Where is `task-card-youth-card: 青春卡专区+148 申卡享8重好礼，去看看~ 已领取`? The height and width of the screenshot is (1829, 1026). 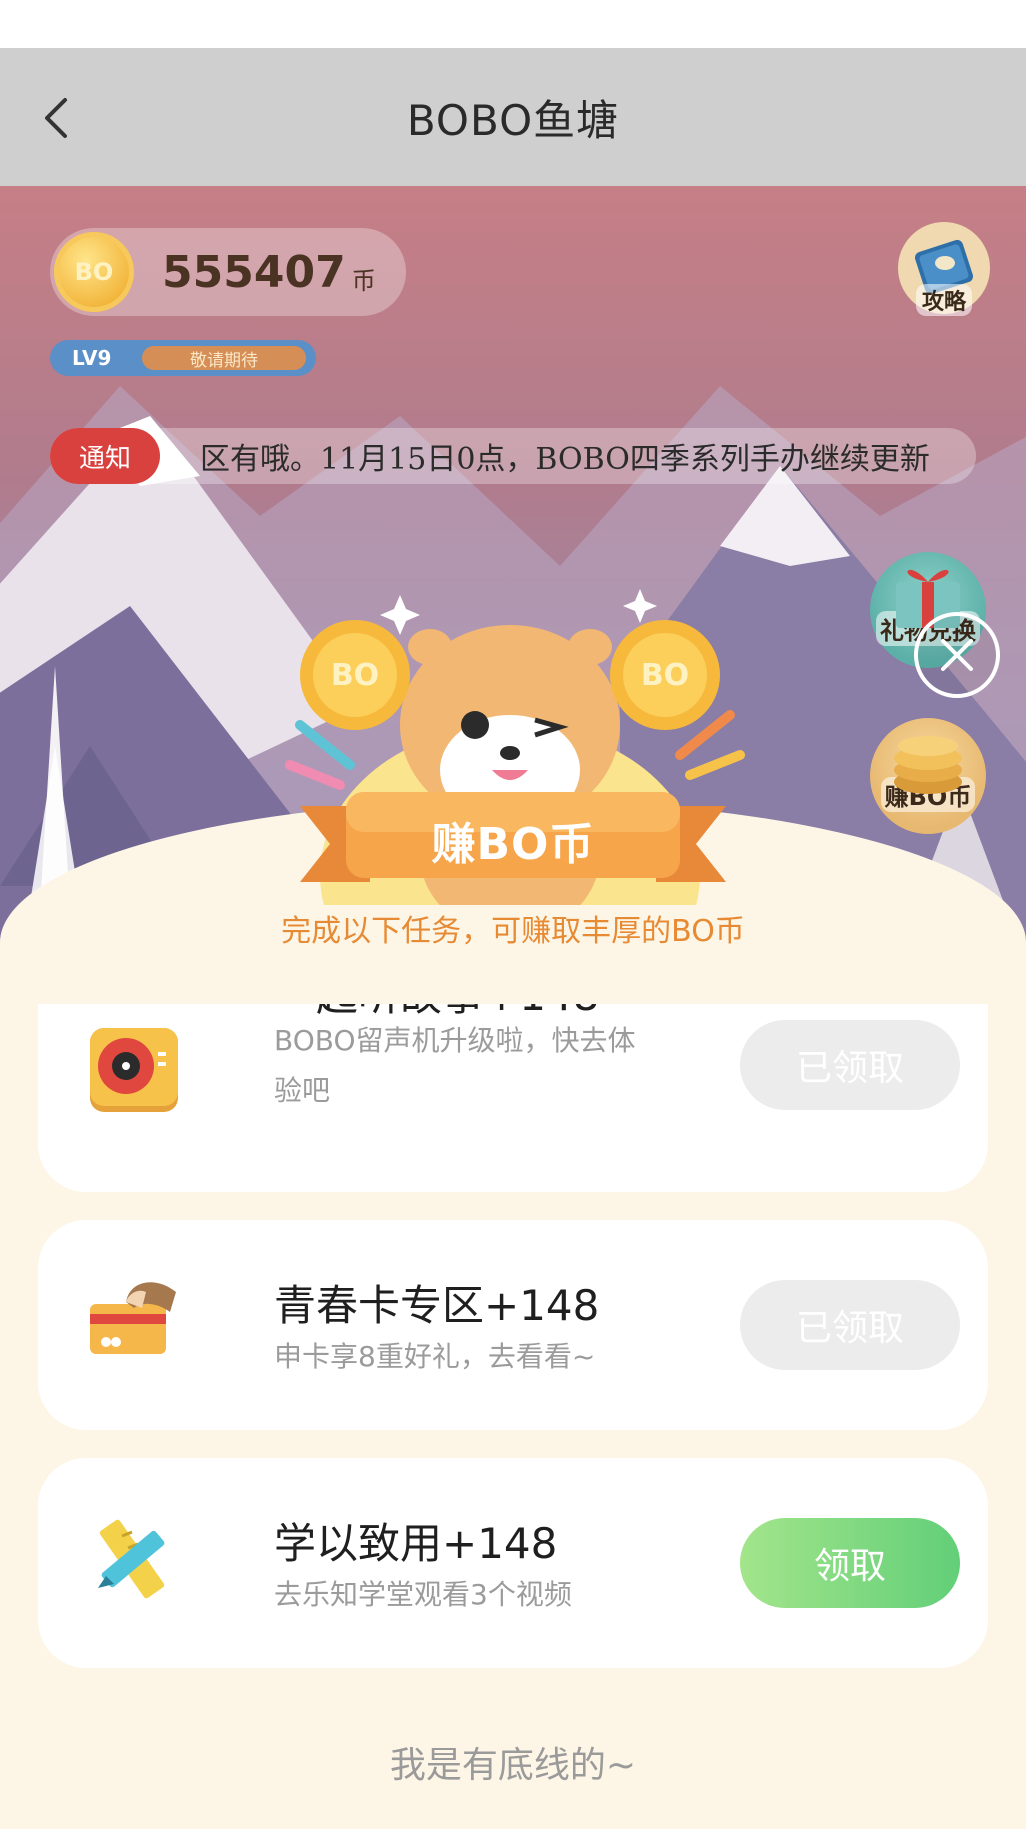
task-card-youth-card: 青春卡专区+148 申卡享8重好礼，去看看~ 已领取 is located at coordinates (513, 1325).